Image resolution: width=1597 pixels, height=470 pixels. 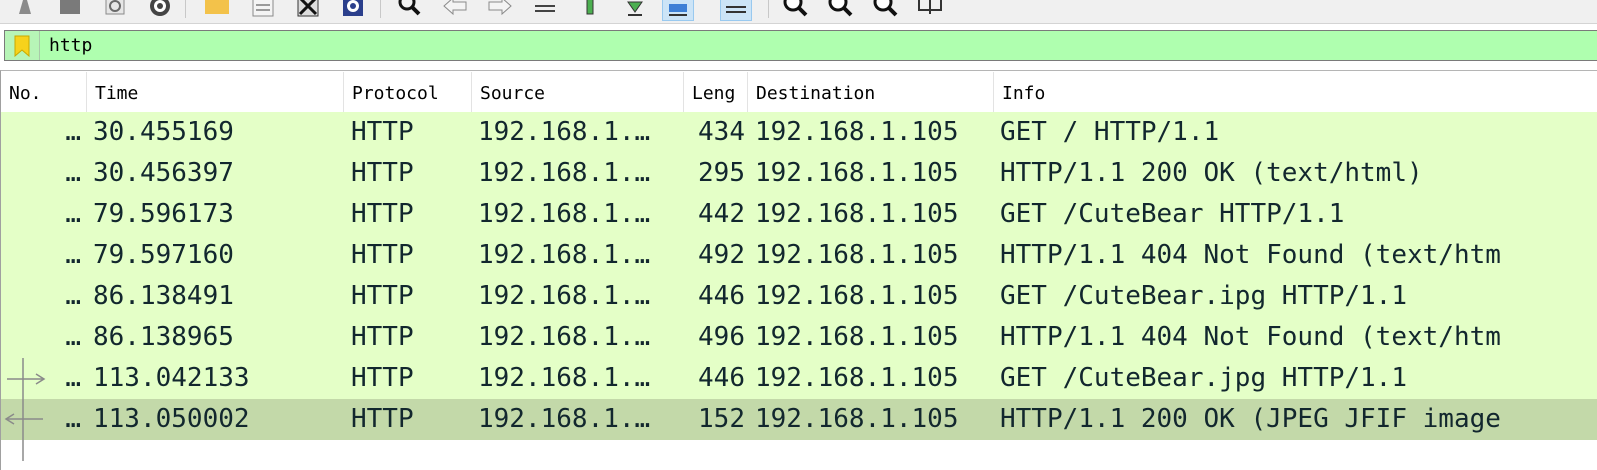 What do you see at coordinates (115, 10) in the screenshot?
I see `reload-icon` at bounding box center [115, 10].